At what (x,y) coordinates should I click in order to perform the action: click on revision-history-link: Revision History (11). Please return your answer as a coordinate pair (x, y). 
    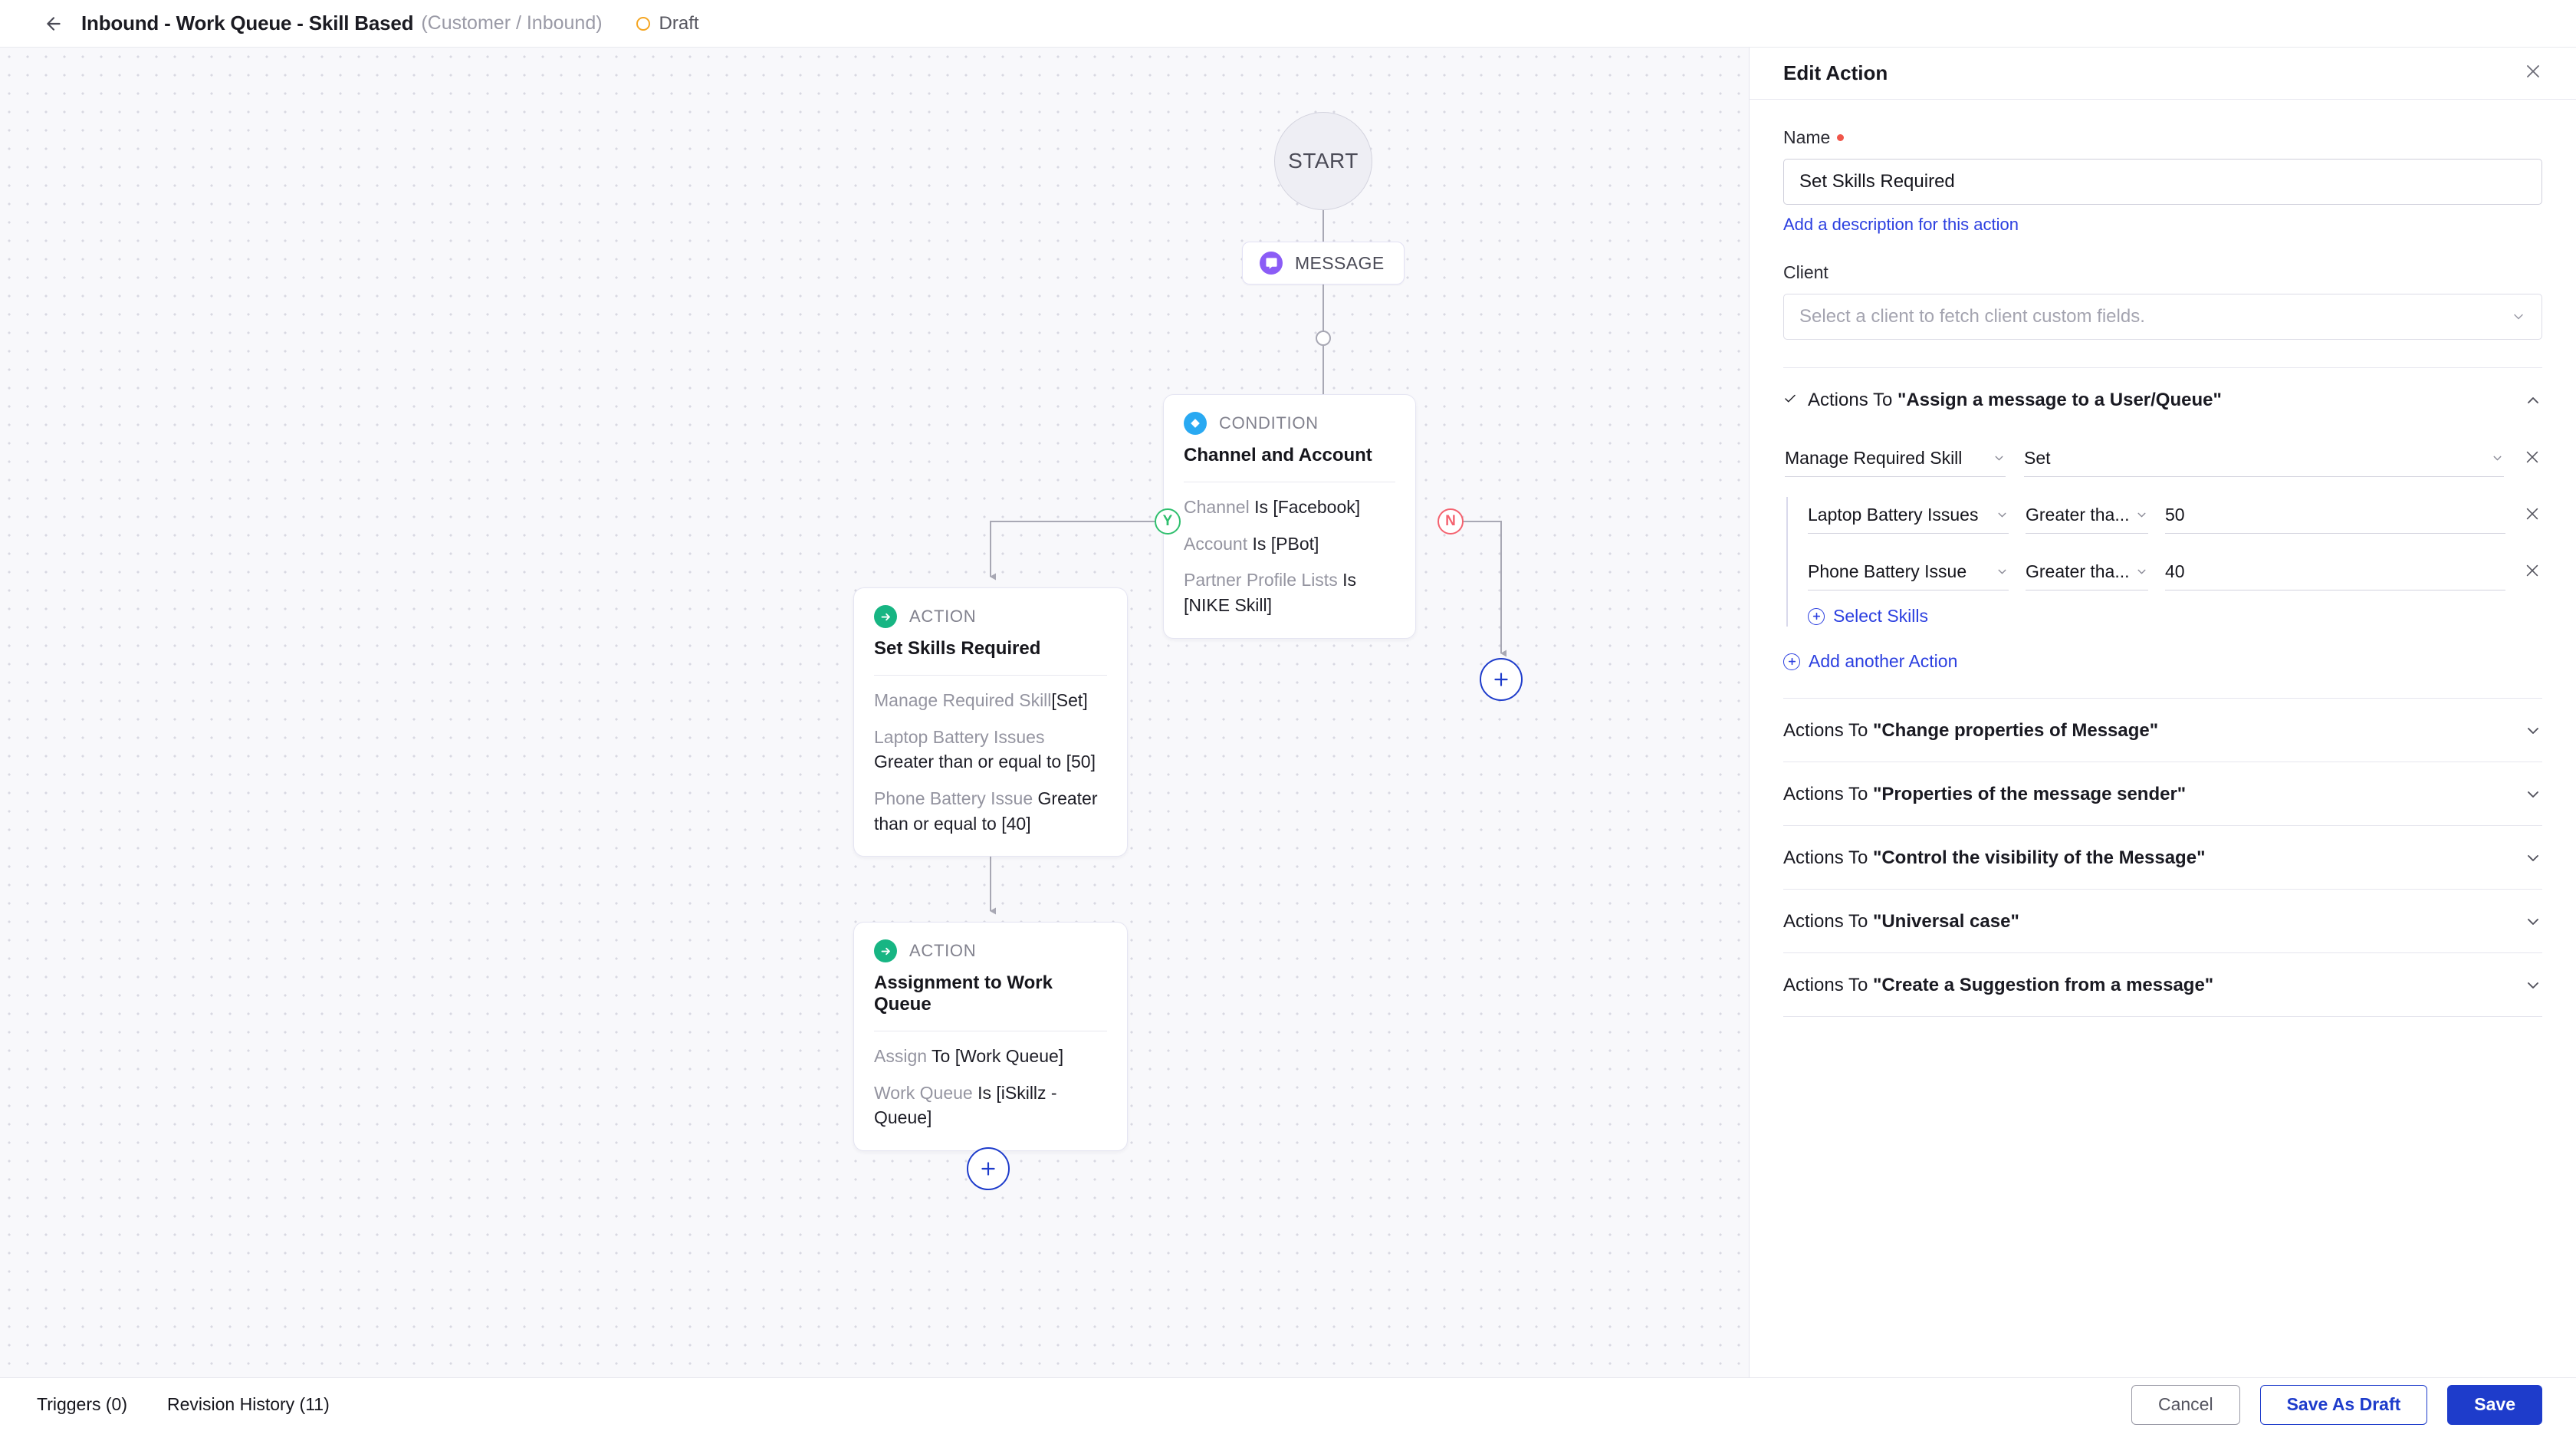
    Looking at the image, I should click on (248, 1404).